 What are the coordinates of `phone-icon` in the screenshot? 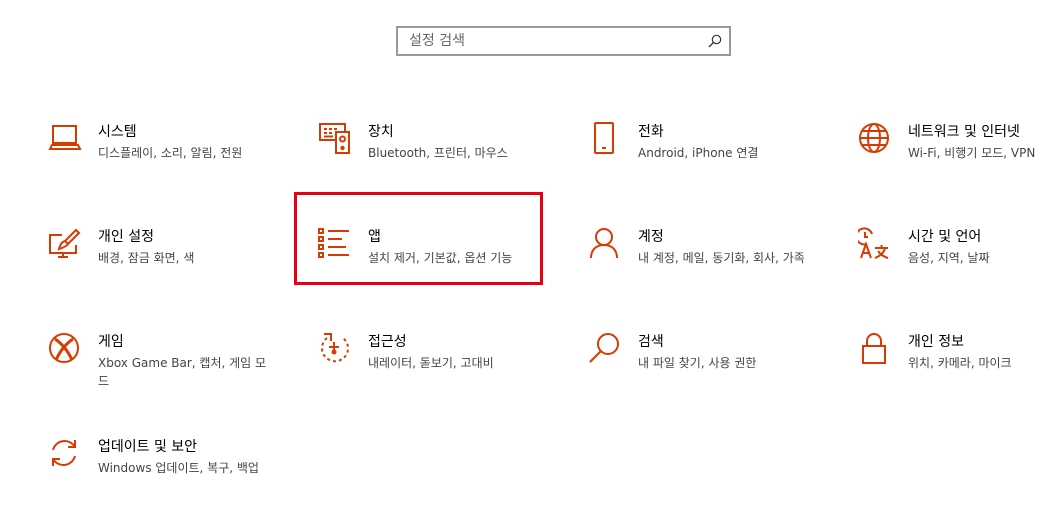 It's located at (605, 139).